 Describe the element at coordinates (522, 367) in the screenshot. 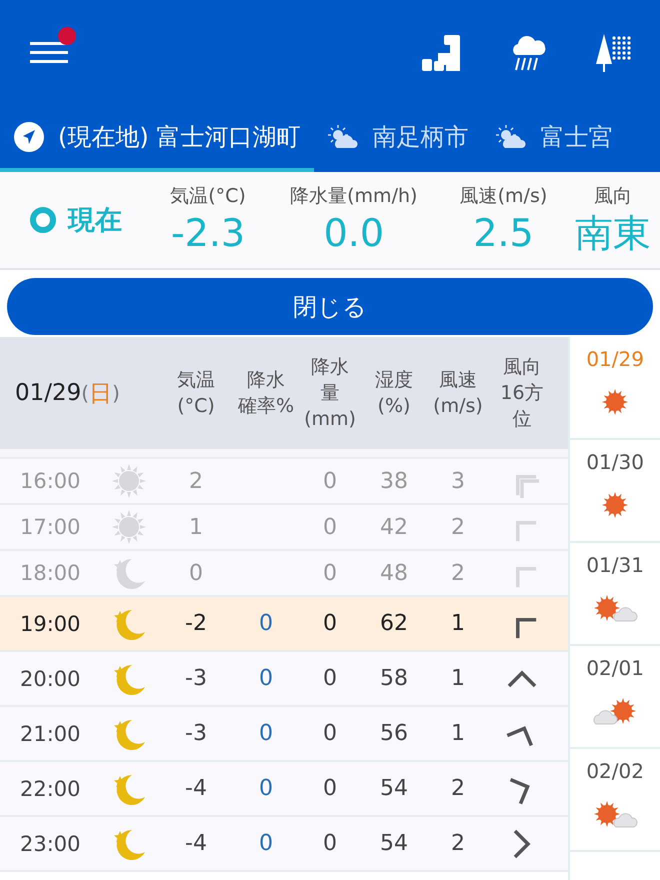

I see `column-header: 風向` at that location.